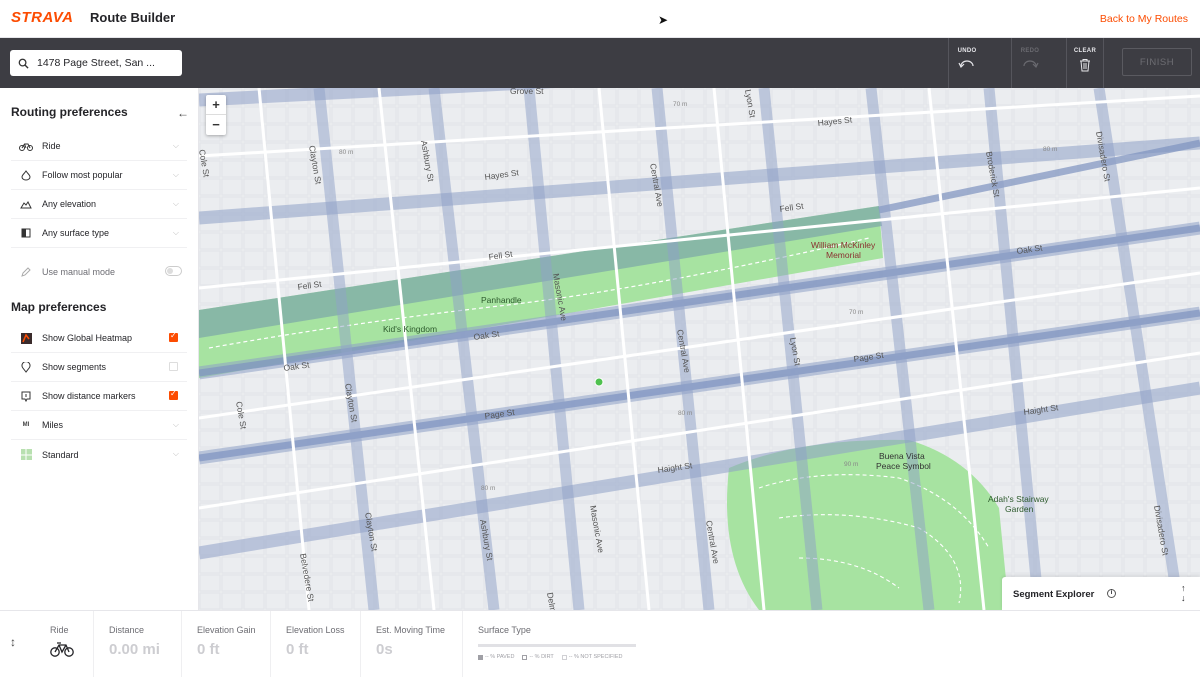 The image size is (1200, 677). What do you see at coordinates (51, 146) in the screenshot?
I see `routing-ride-label: Ride` at bounding box center [51, 146].